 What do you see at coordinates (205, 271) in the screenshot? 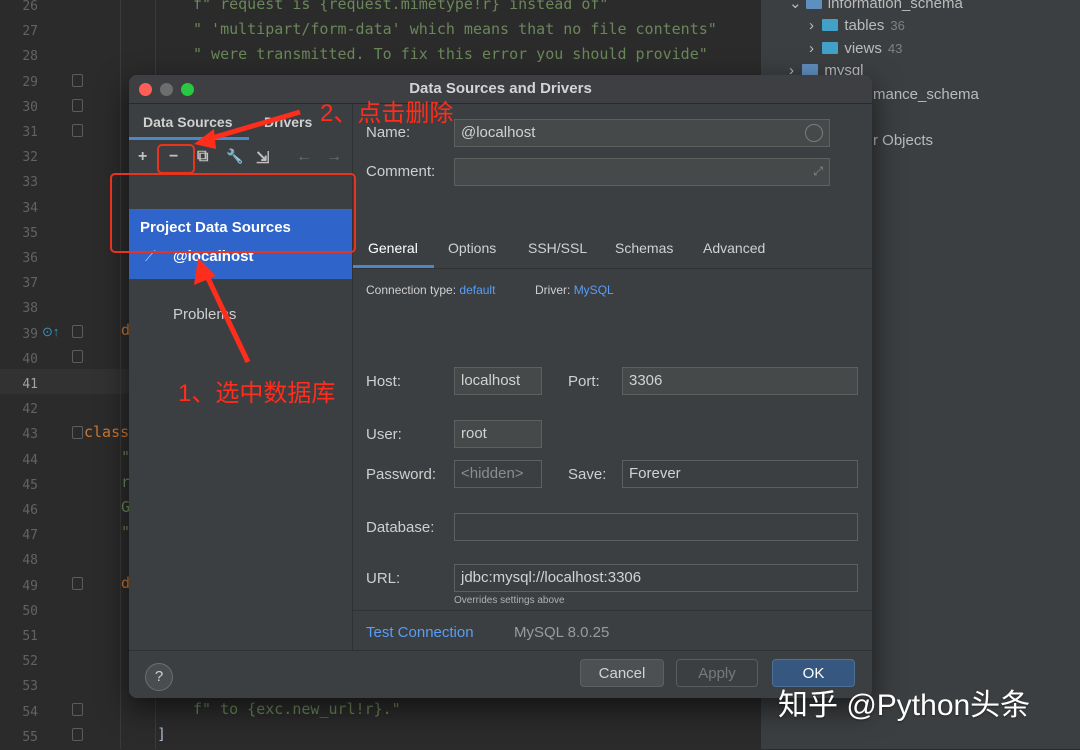
I see `arrow-head-step1` at bounding box center [205, 271].